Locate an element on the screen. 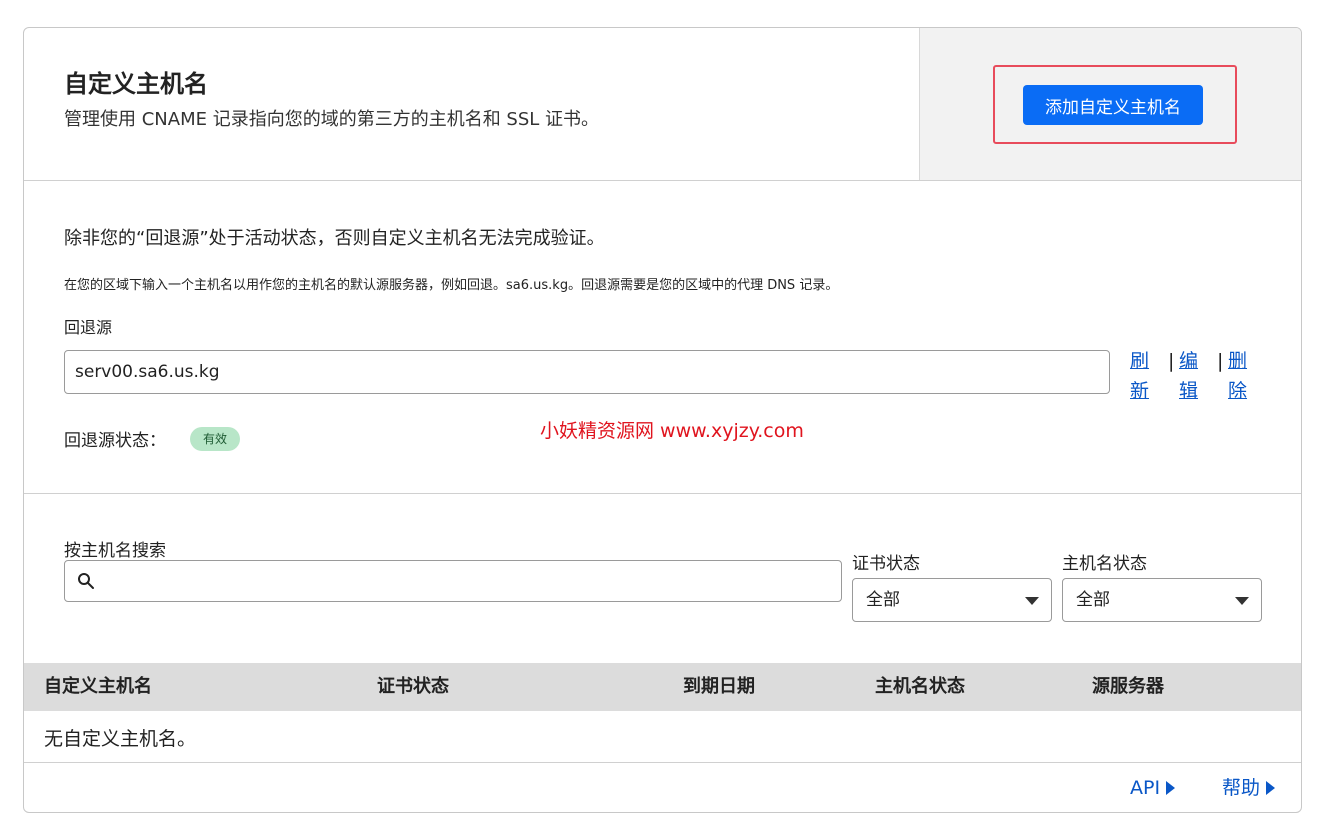 This screenshot has height=838, width=1326. highlight-annotation: 添加自定义主机名 is located at coordinates (1115, 104).